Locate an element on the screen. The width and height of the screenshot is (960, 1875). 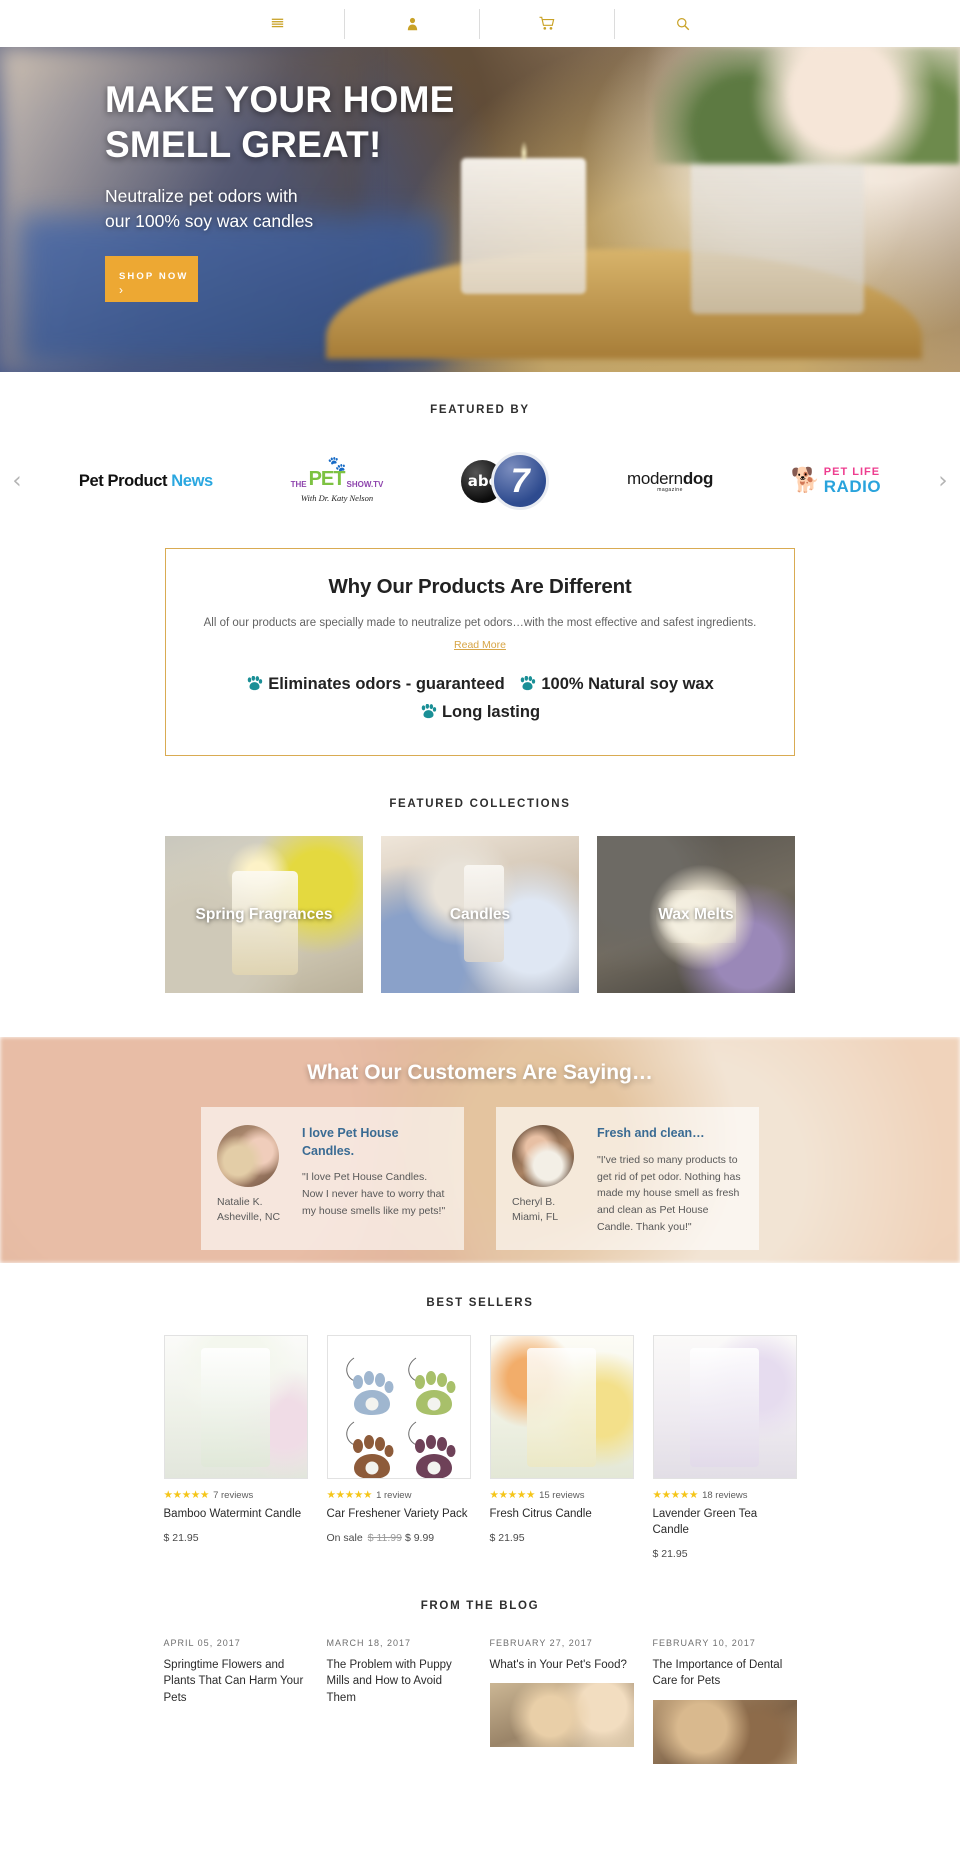
blog-post-title: The Importance of Dental Care for Pets is located at coordinates (725, 1673).